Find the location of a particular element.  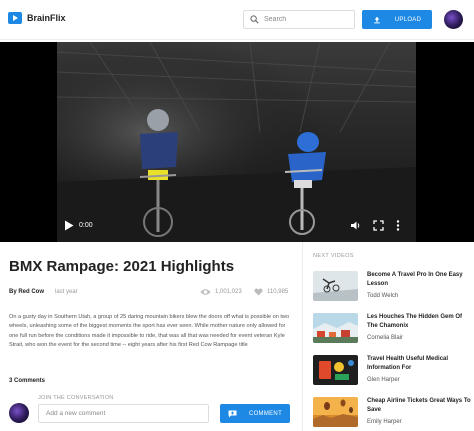

next-video-author: Emily Harper is located at coordinates (384, 422).